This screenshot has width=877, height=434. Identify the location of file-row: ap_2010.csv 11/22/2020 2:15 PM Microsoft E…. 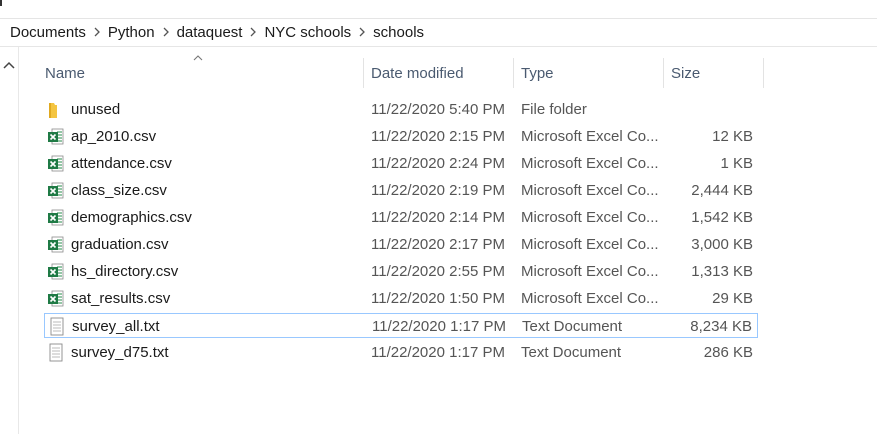
(401, 136).